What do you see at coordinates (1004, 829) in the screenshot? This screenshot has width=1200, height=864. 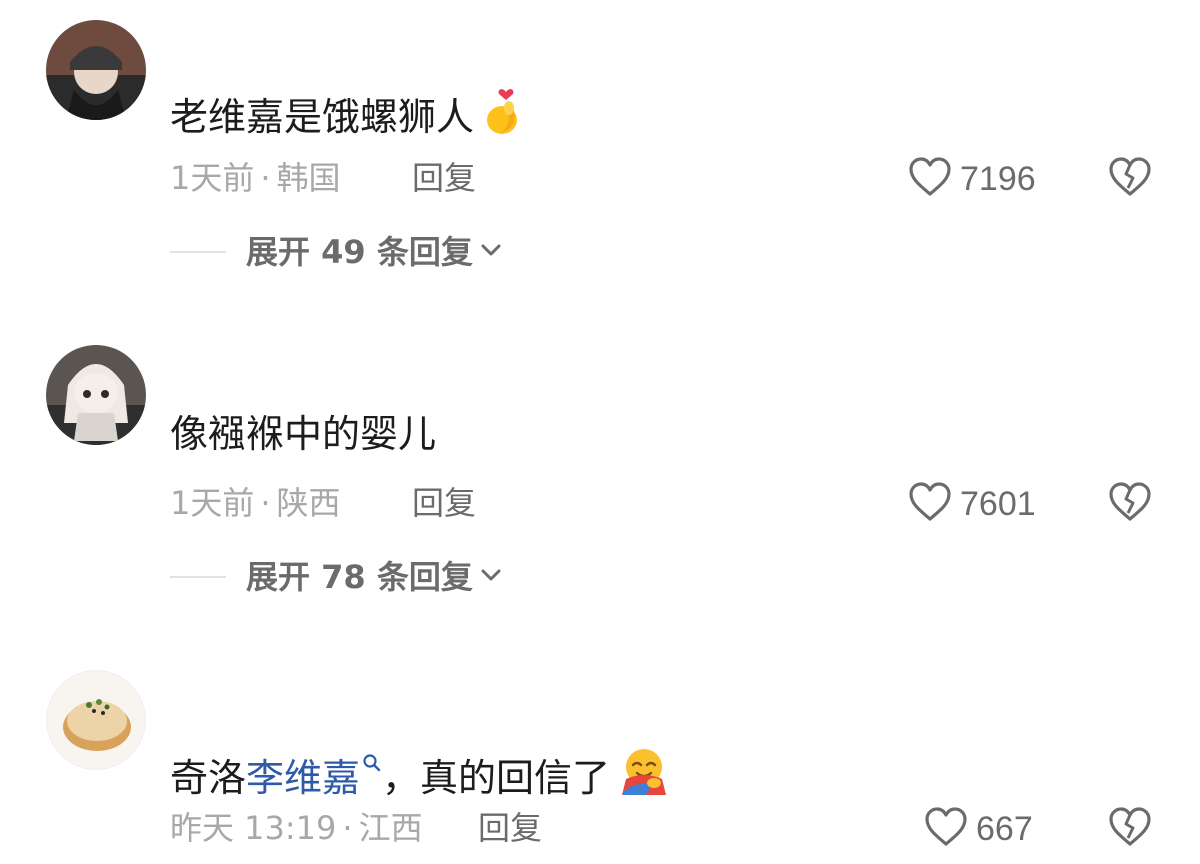 I see `like-count: 667` at bounding box center [1004, 829].